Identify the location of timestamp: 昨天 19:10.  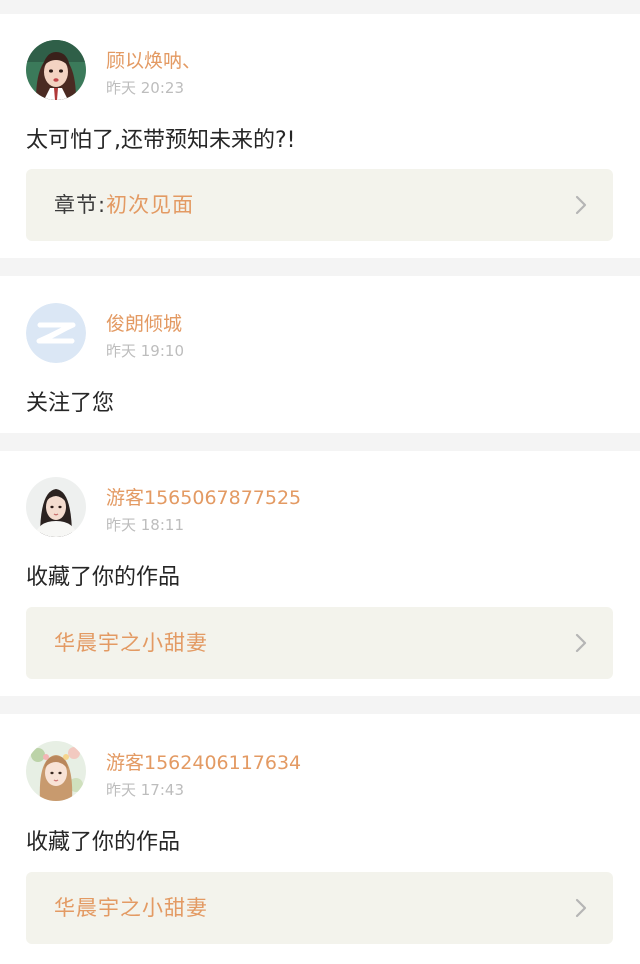
(145, 351).